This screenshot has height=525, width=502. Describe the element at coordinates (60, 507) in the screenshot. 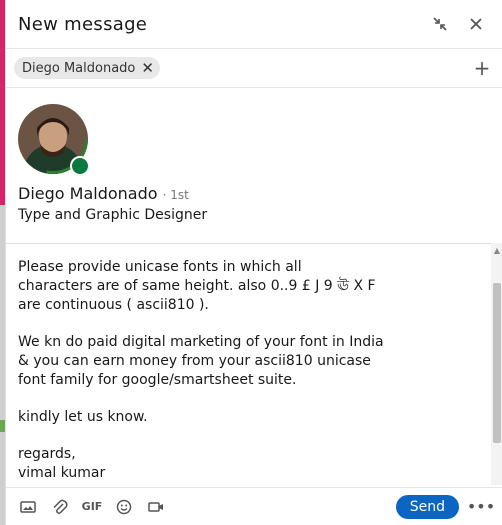

I see `attach-icon` at that location.